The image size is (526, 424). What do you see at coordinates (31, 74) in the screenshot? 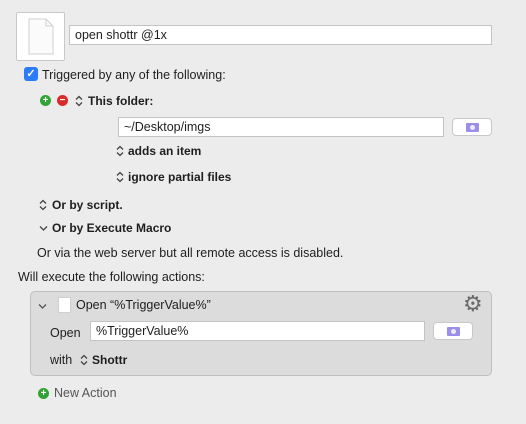
I see `triggered-checkbox: ✓` at bounding box center [31, 74].